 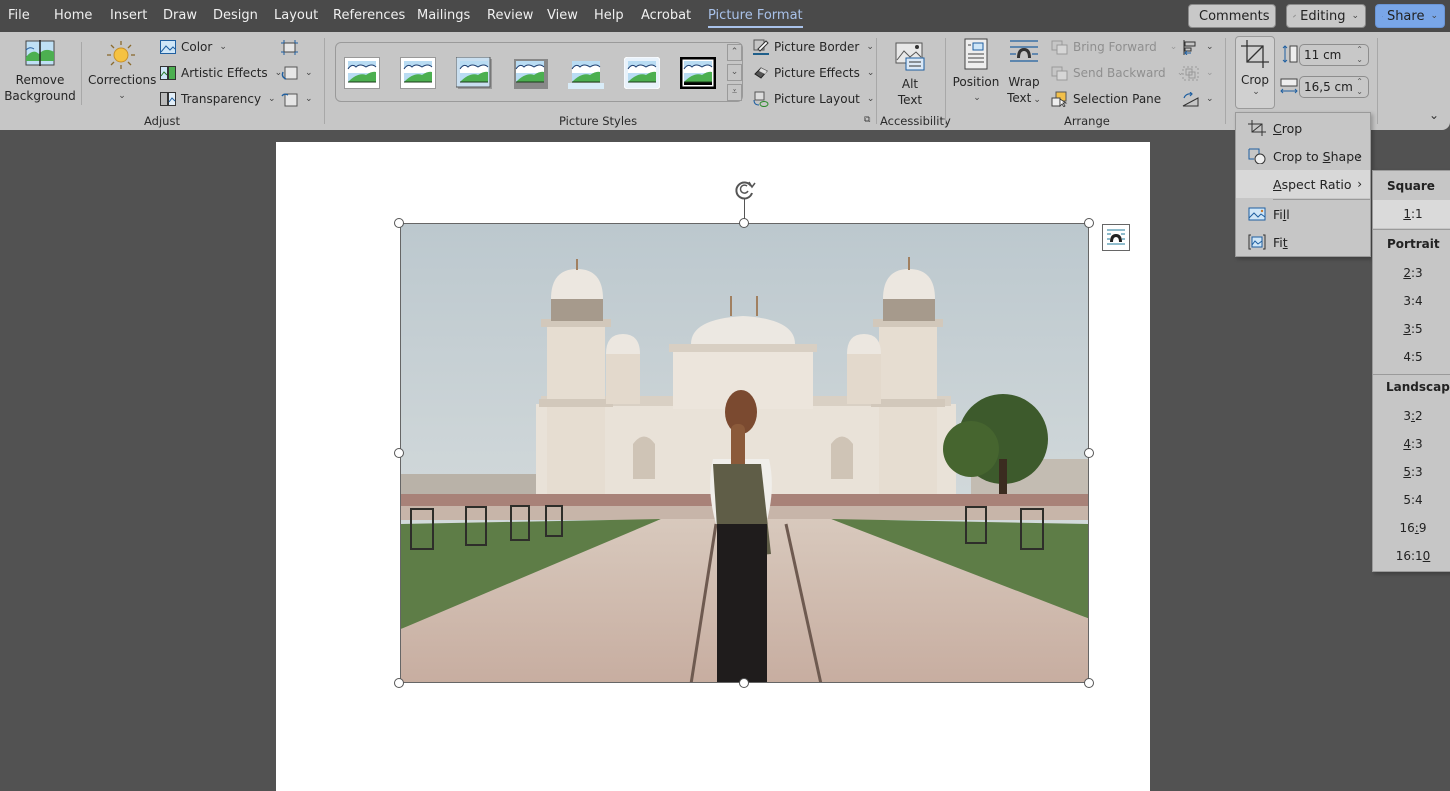 I want to click on tab-mailings: Mailings, so click(x=443, y=15).